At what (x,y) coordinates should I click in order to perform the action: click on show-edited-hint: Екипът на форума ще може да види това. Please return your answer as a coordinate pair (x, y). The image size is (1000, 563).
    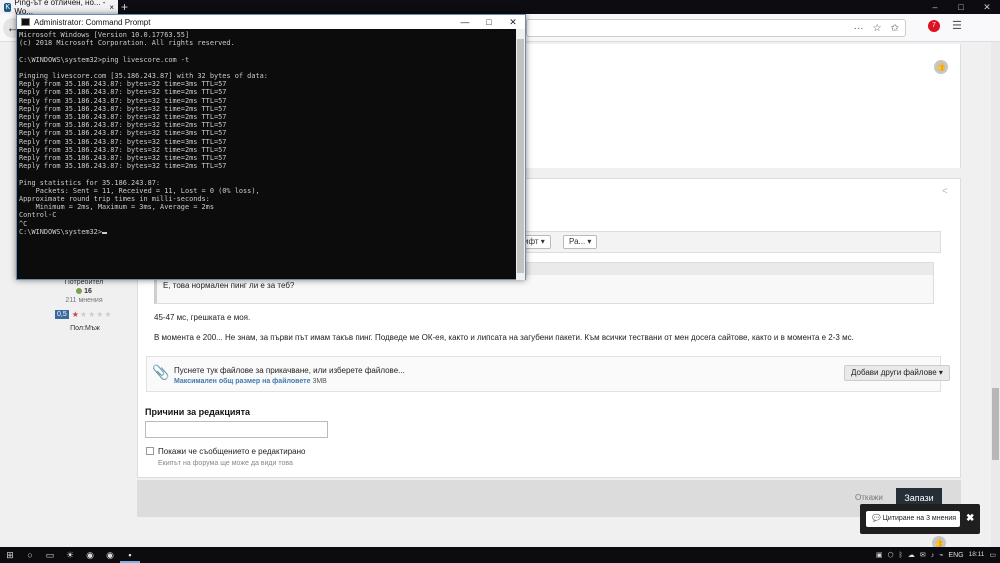
    Looking at the image, I should click on (225, 463).